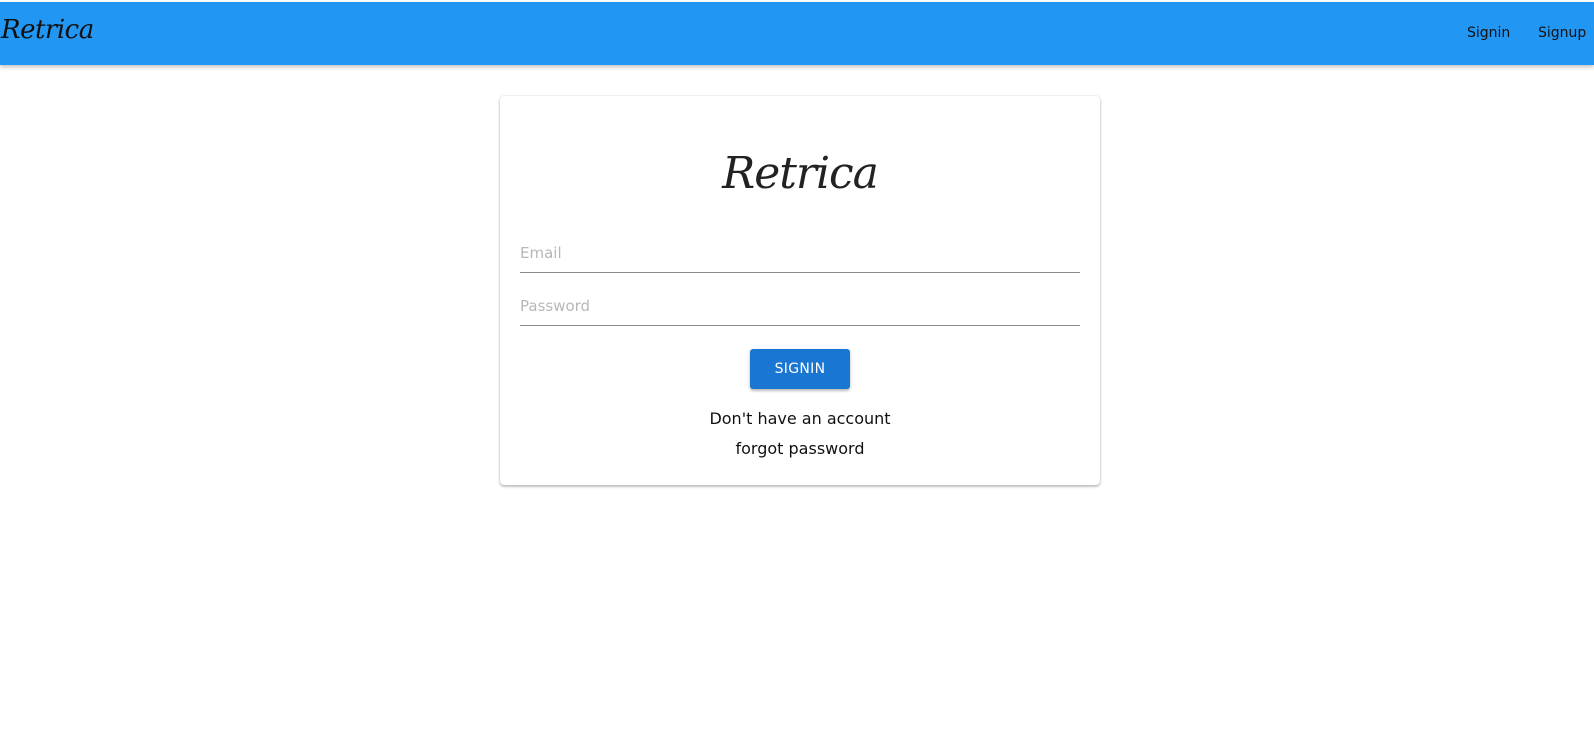 This screenshot has height=750, width=1594. I want to click on email-input, so click(800, 253).